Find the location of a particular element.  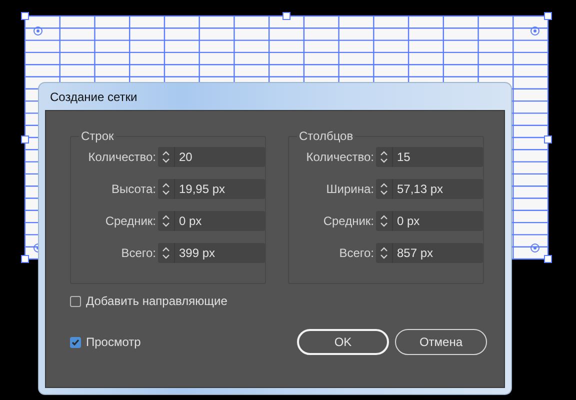

window-title: Создание сетки is located at coordinates (94, 97).